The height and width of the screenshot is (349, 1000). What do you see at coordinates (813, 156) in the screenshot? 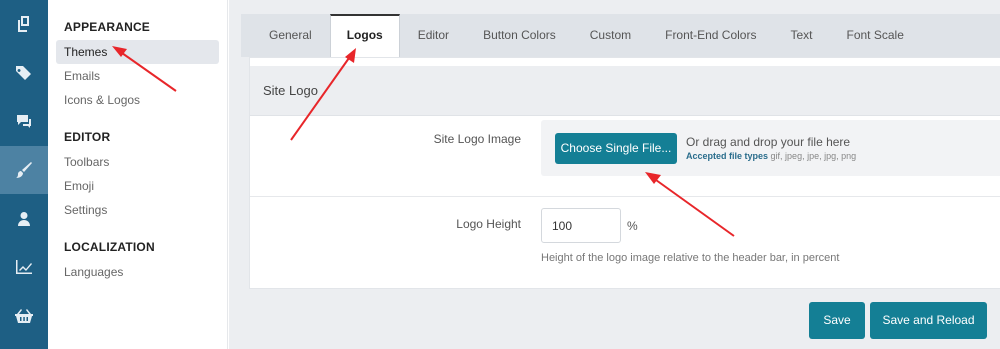
I see `accepted-types-value: gif, jpeg, jpe, jpg, png` at bounding box center [813, 156].